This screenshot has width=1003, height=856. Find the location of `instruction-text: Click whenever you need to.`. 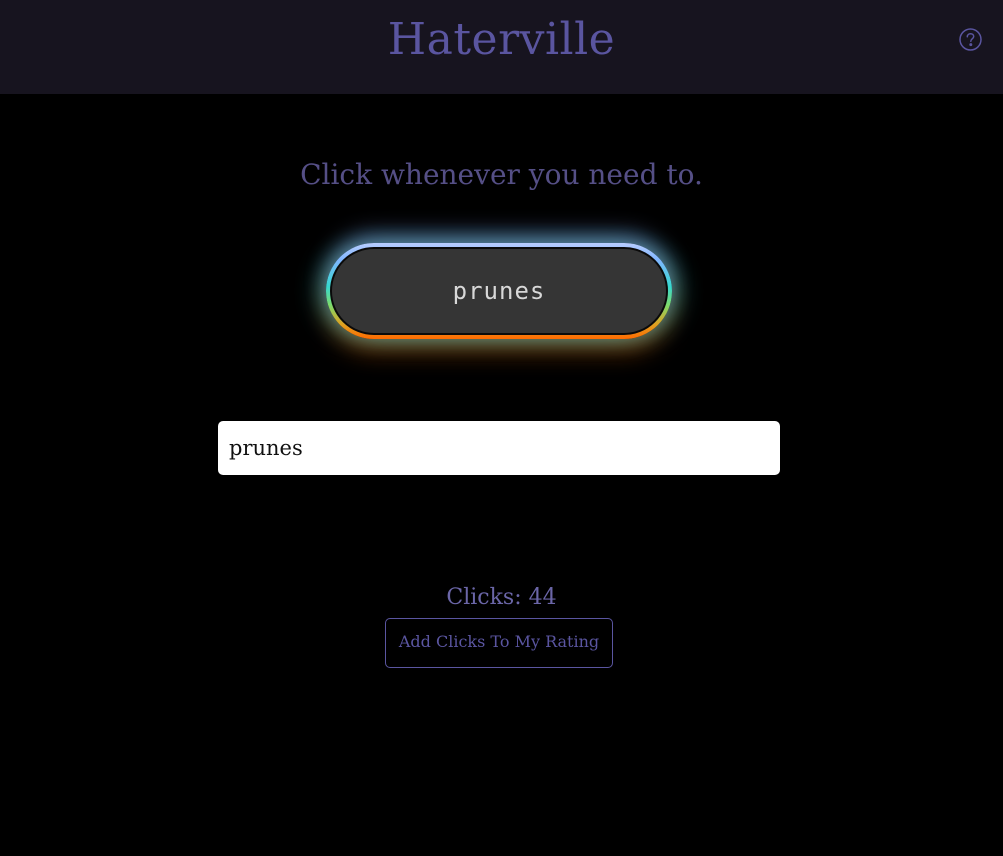

instruction-text: Click whenever you need to. is located at coordinates (501, 174).